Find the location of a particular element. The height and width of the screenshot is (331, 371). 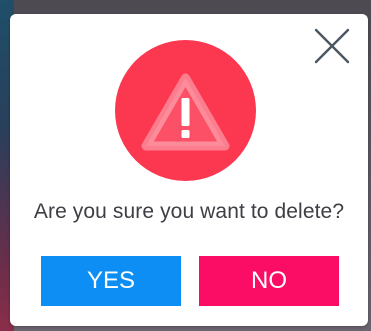

yes-button: YES is located at coordinates (111, 281).